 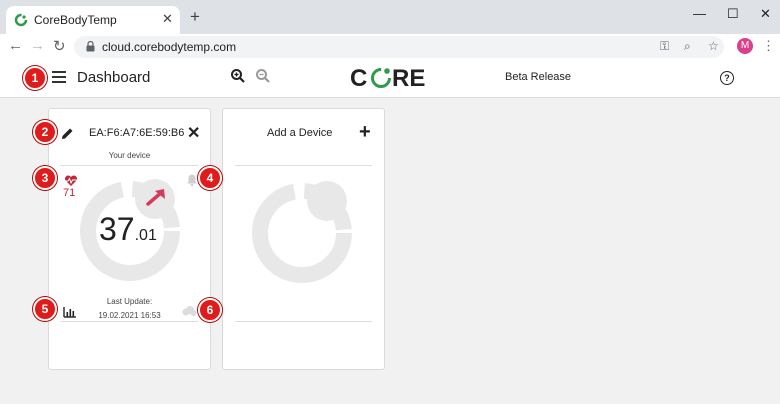 What do you see at coordinates (117, 229) in the screenshot?
I see `temperature-integer: 37` at bounding box center [117, 229].